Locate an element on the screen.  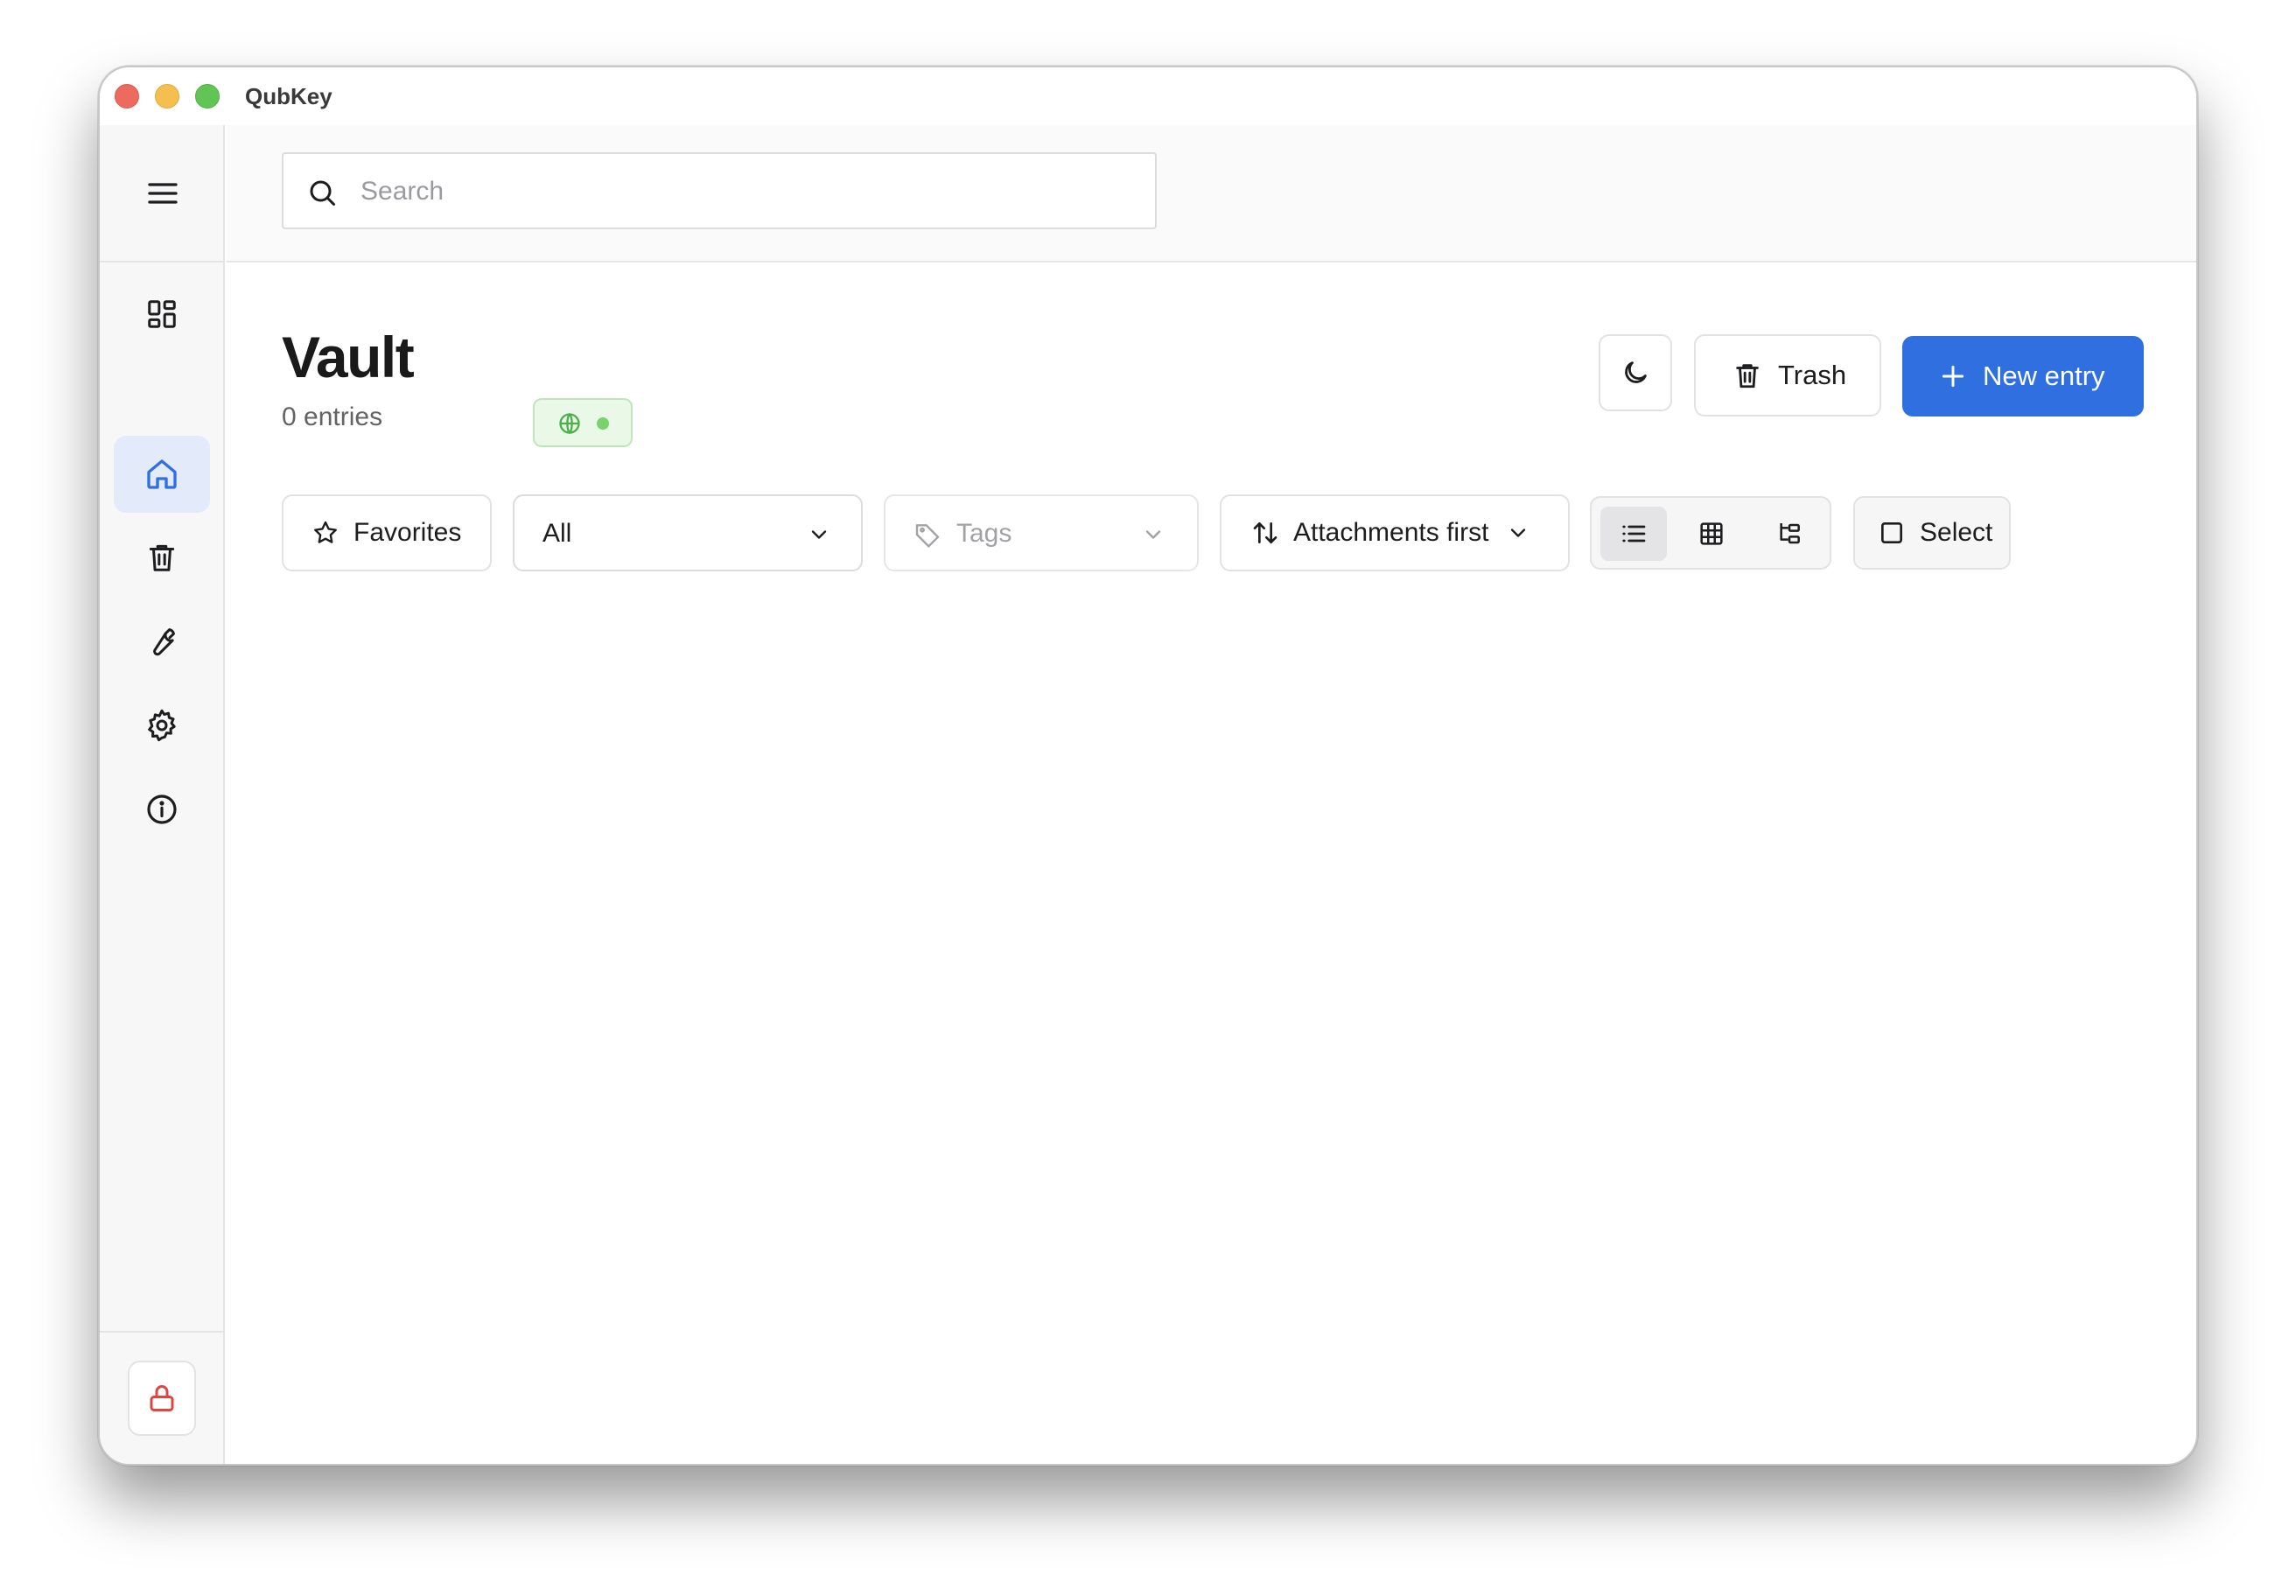
sidebar-item-home is located at coordinates (162, 474).